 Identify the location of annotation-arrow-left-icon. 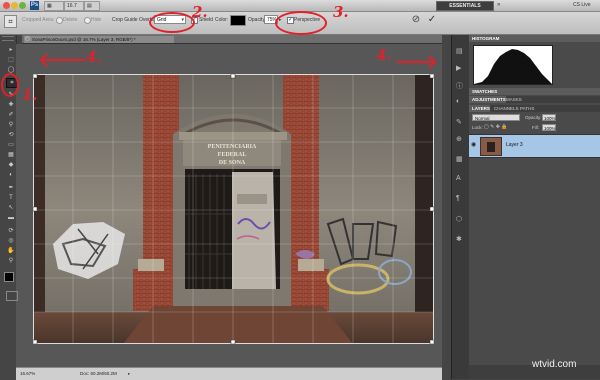
(62, 60).